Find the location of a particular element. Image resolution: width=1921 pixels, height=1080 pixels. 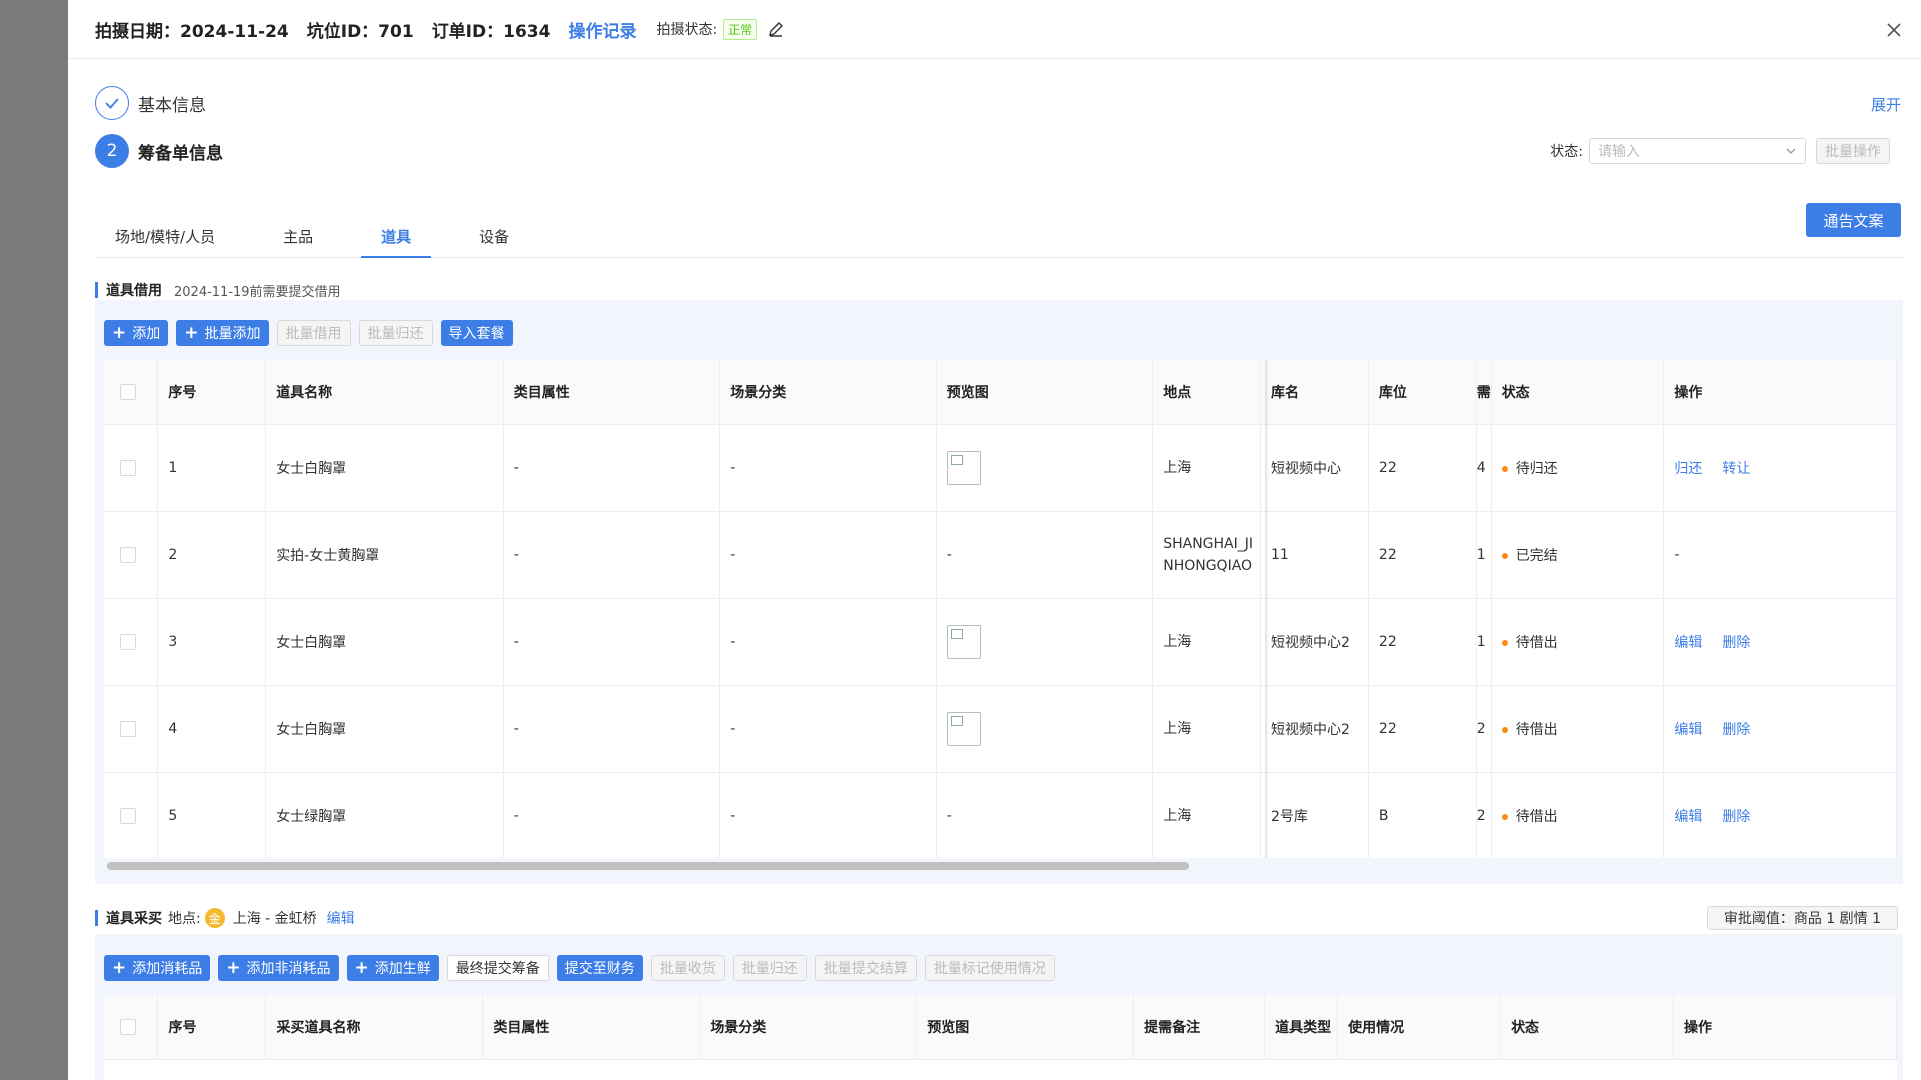

col-prop-type: 道具类型 is located at coordinates (1301, 1027).